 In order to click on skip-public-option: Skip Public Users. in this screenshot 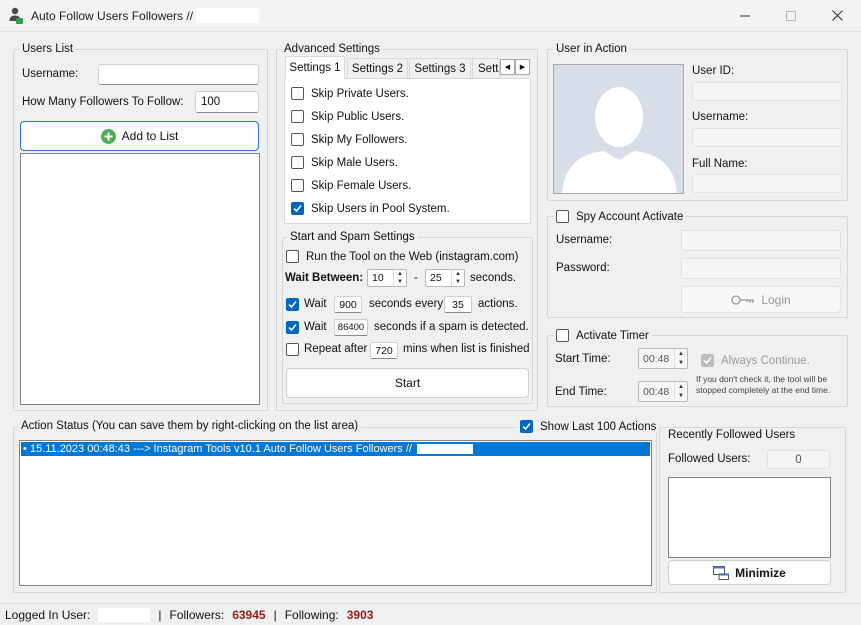, I will do `click(347, 116)`.